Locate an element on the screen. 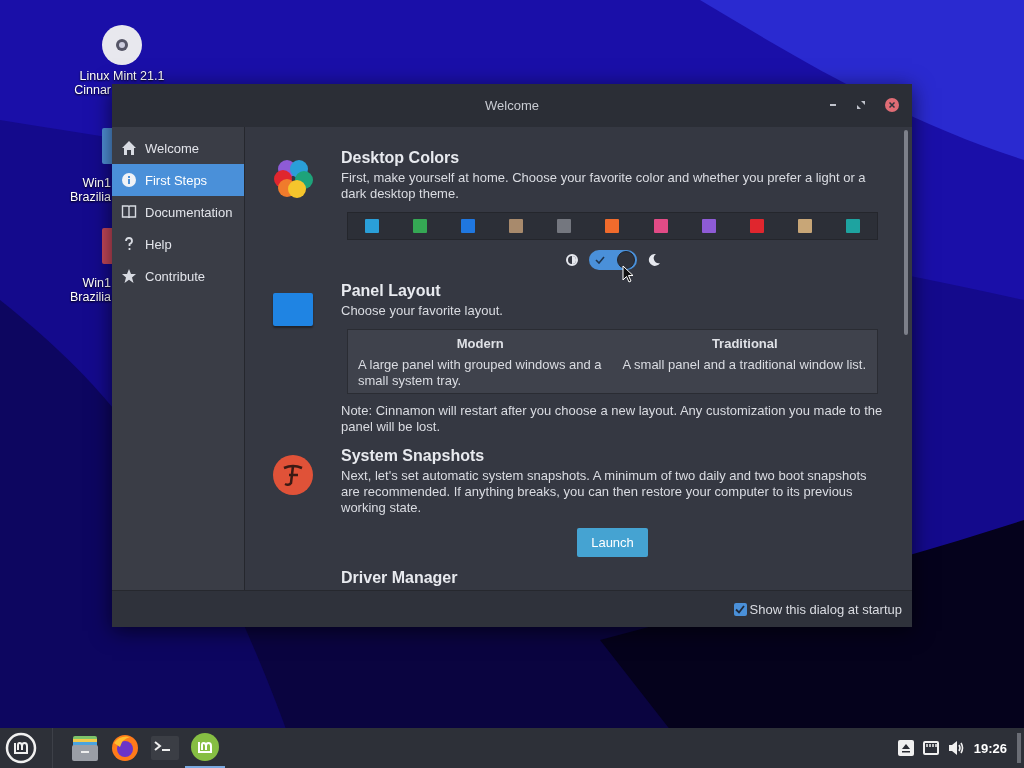  section-description: First, make yourself at home. Choose your favorite color and whether you prefer a light or a dark desktop theme. is located at coordinates (604, 186).